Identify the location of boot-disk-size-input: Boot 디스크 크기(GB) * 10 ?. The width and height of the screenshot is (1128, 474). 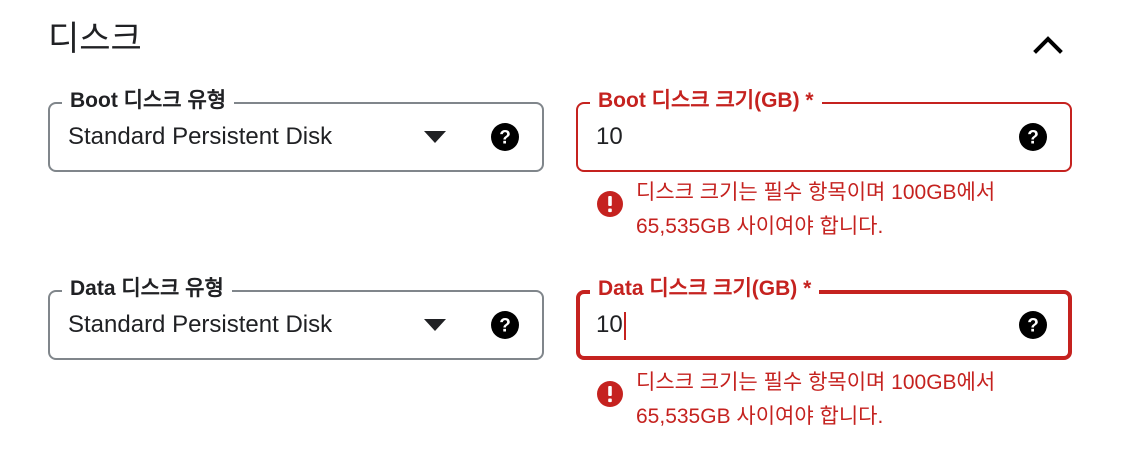
(824, 129).